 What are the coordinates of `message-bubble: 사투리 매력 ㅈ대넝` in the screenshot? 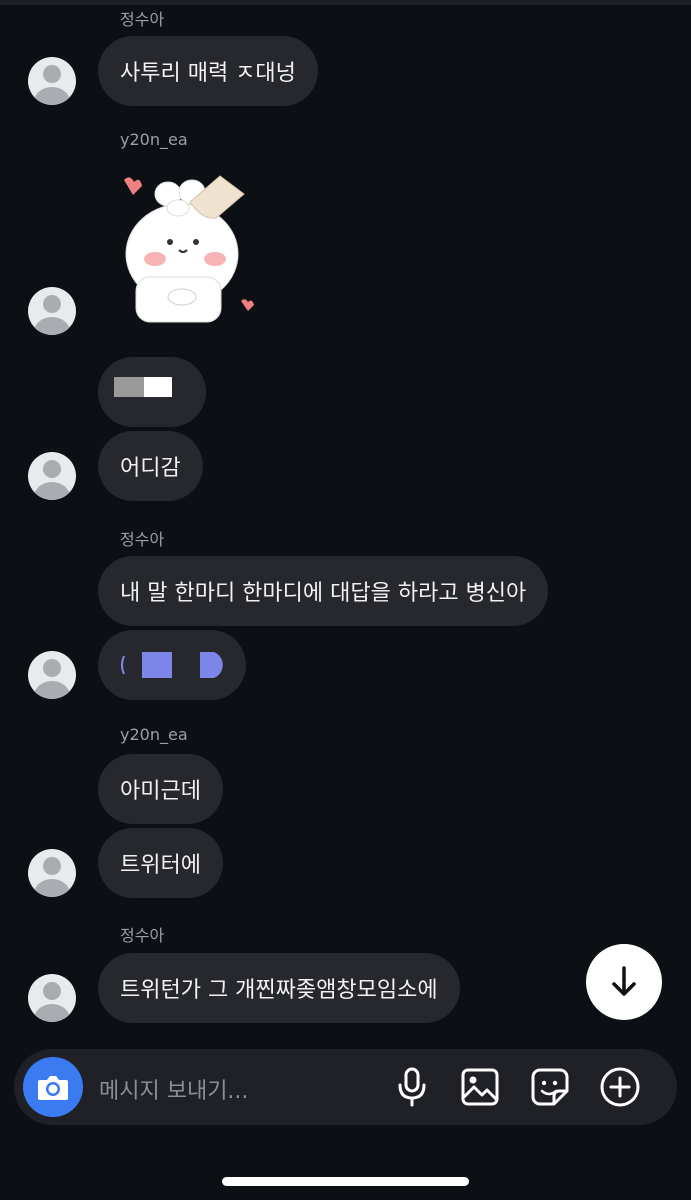 It's located at (208, 71).